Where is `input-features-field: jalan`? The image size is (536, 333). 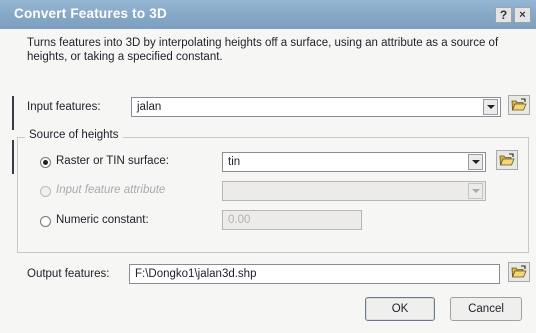 input-features-field: jalan is located at coordinates (316, 107).